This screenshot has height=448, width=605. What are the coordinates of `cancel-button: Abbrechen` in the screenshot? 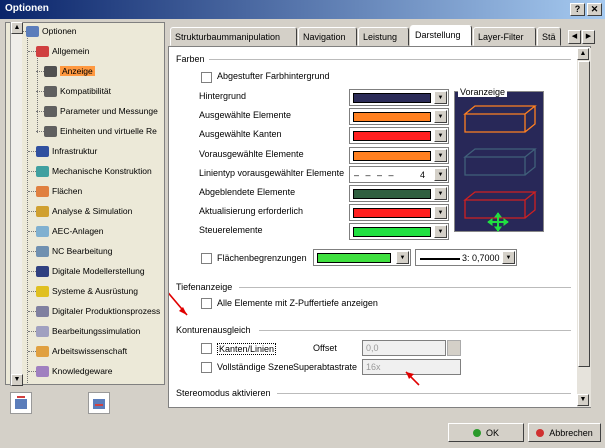 It's located at (564, 432).